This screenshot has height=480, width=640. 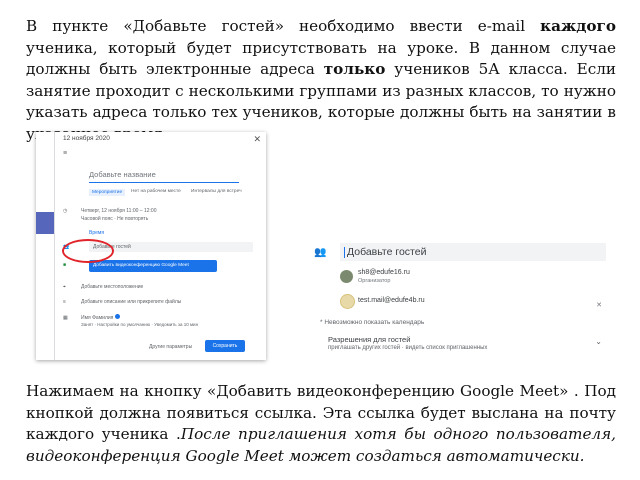 What do you see at coordinates (225, 346) in the screenshot?
I see `save-button: Сохранить` at bounding box center [225, 346].